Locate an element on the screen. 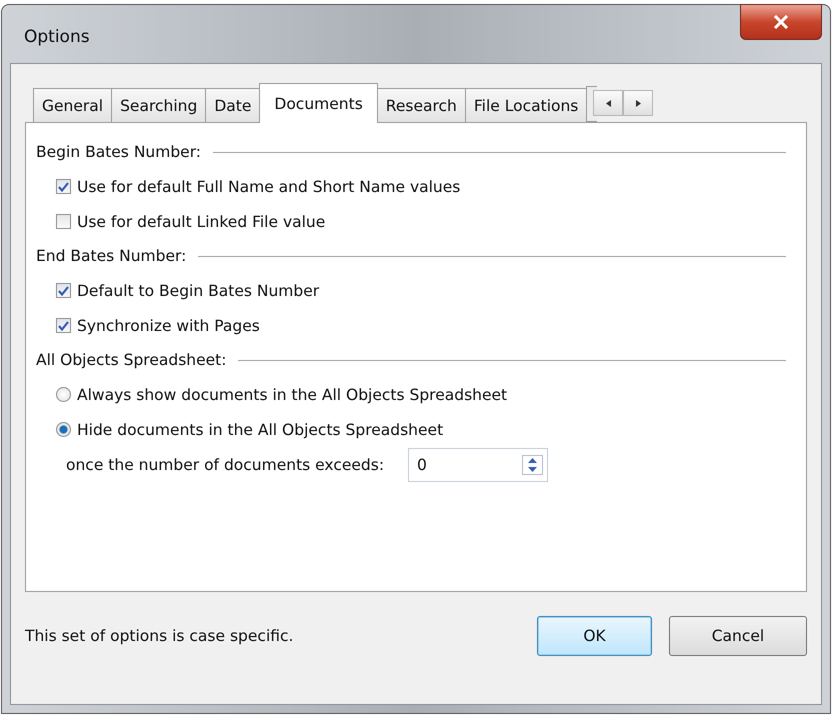  up-arrow-icon is located at coordinates (533, 460).